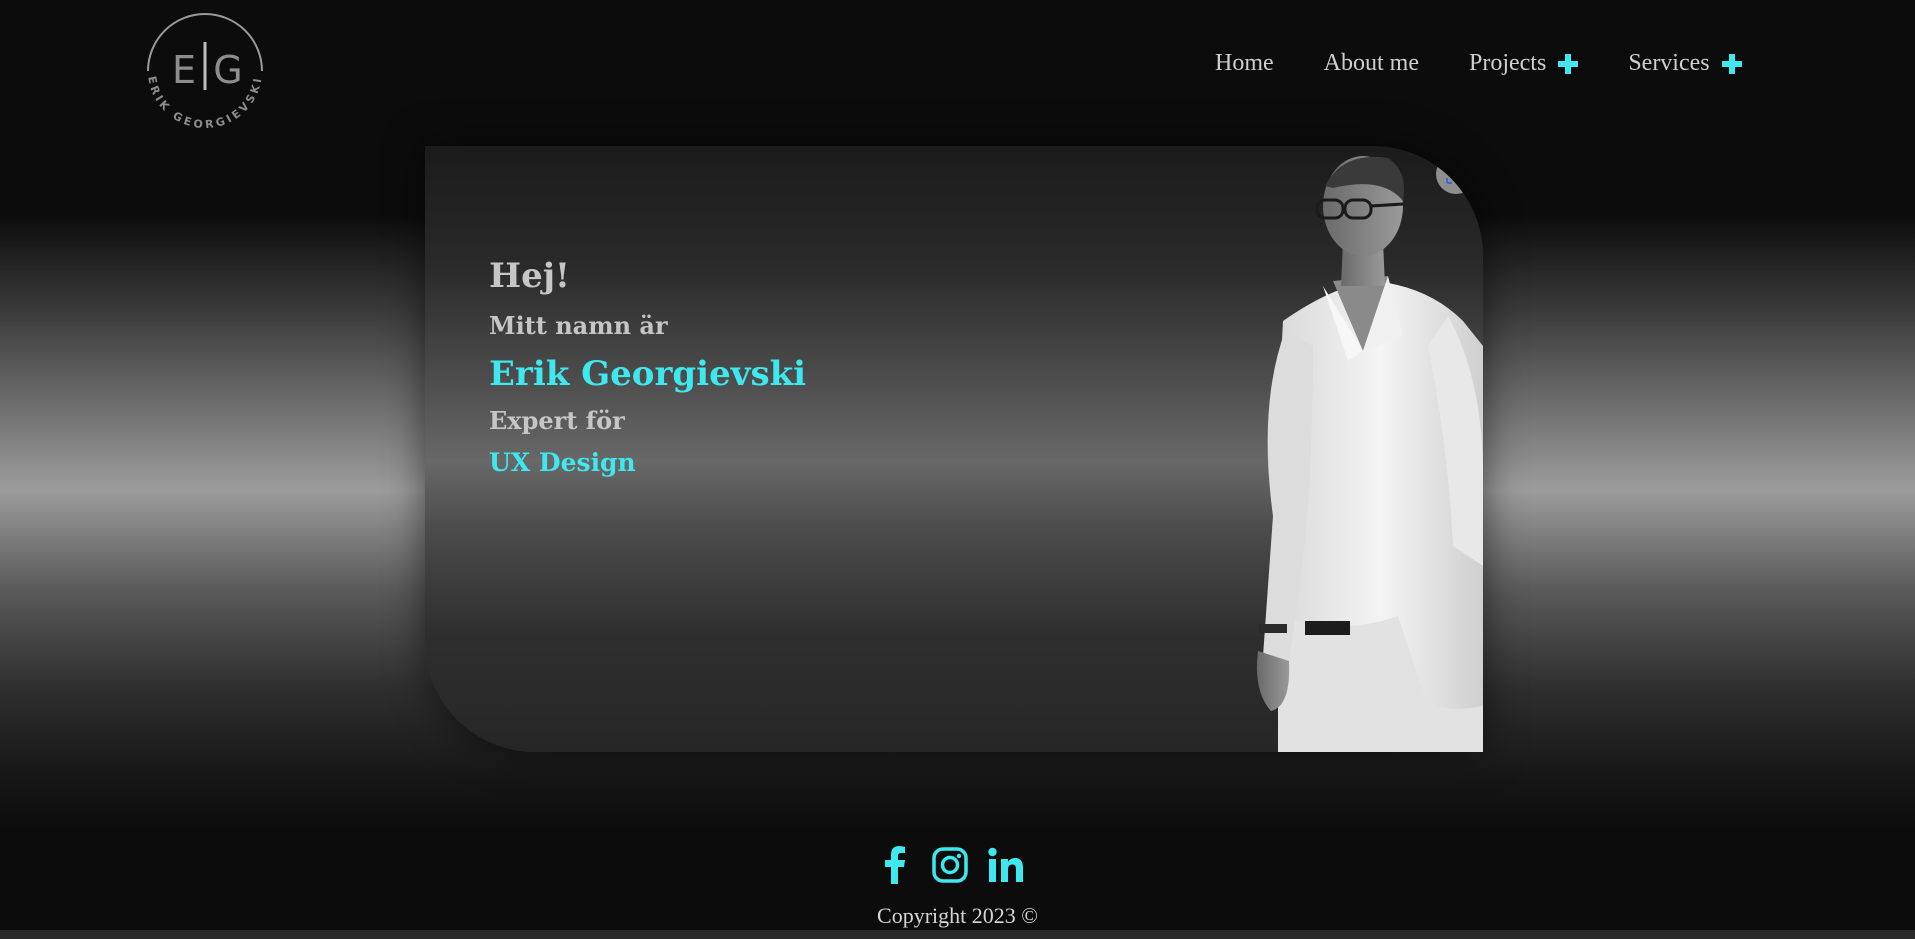 The image size is (1915, 939). I want to click on nav-services: Services, so click(1685, 63).